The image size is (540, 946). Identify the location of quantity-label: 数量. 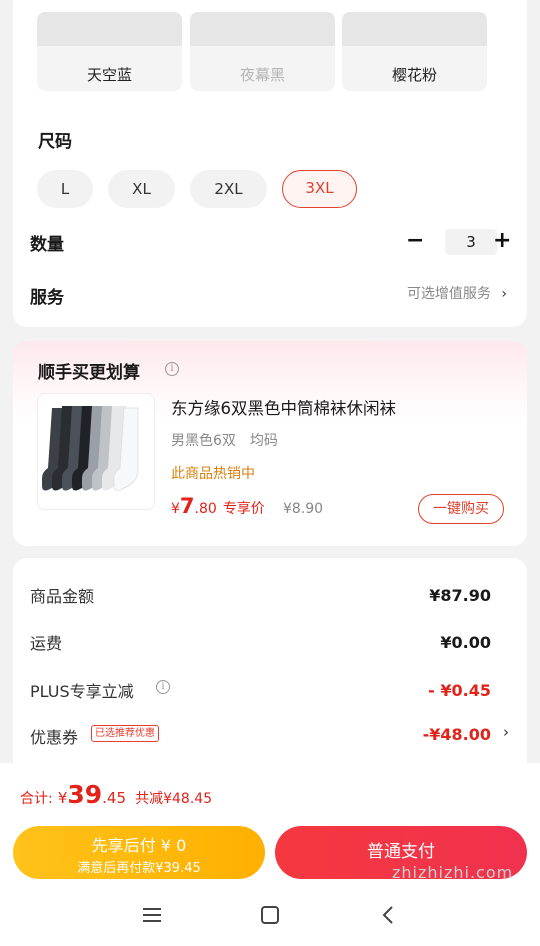
(47, 245).